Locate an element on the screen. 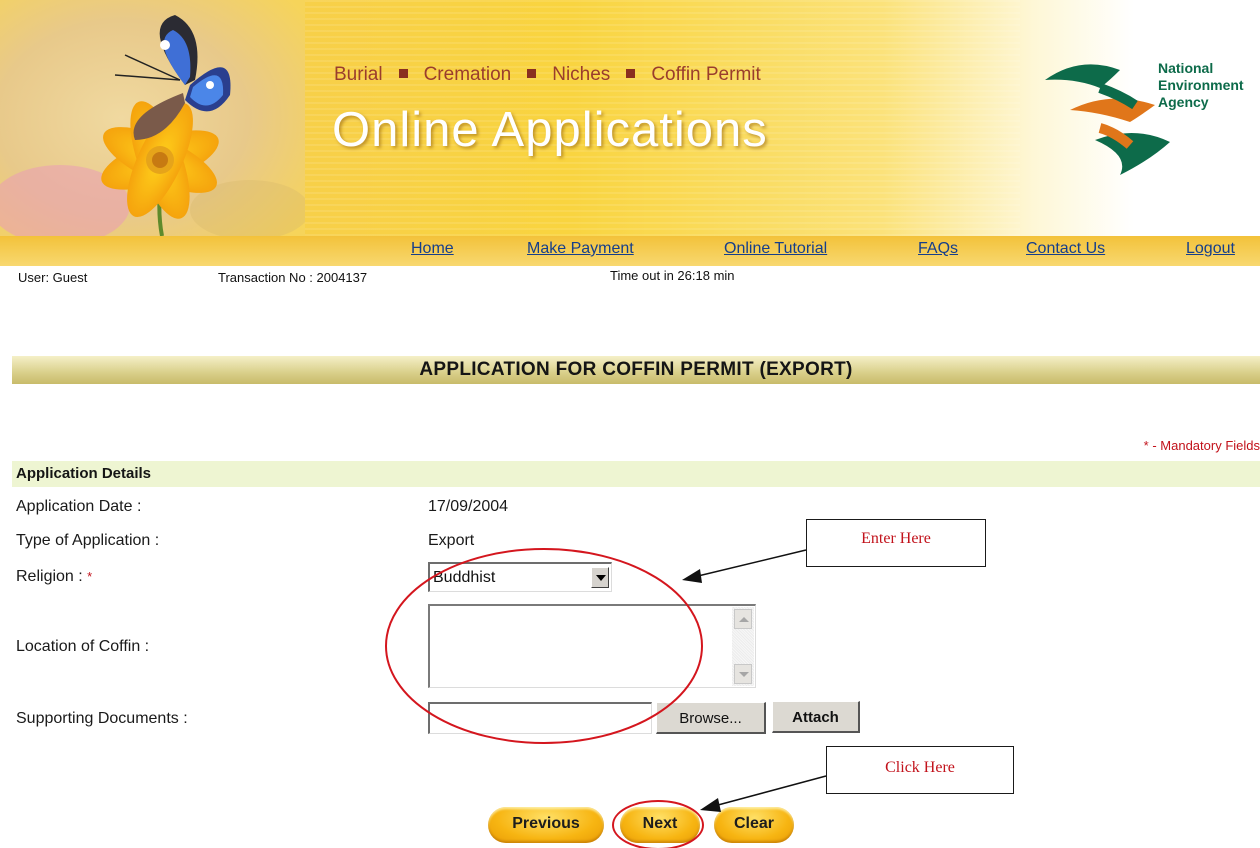 The width and height of the screenshot is (1260, 848). application-date-value: 17/09/2004 is located at coordinates (468, 506).